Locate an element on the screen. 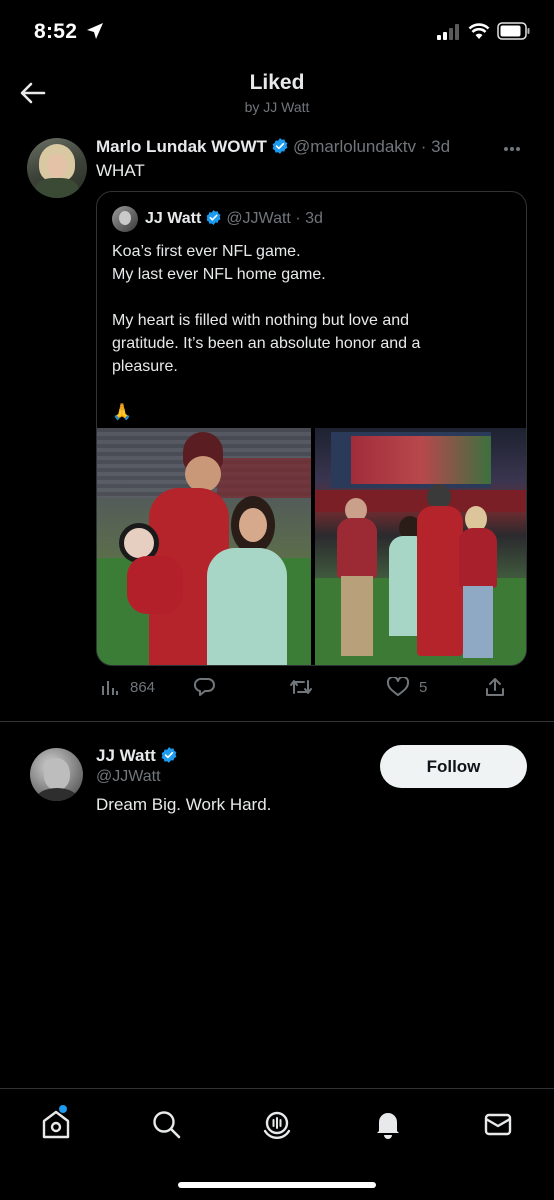  quote-header: JJ Watt @JJWatt · 3d is located at coordinates (234, 218).